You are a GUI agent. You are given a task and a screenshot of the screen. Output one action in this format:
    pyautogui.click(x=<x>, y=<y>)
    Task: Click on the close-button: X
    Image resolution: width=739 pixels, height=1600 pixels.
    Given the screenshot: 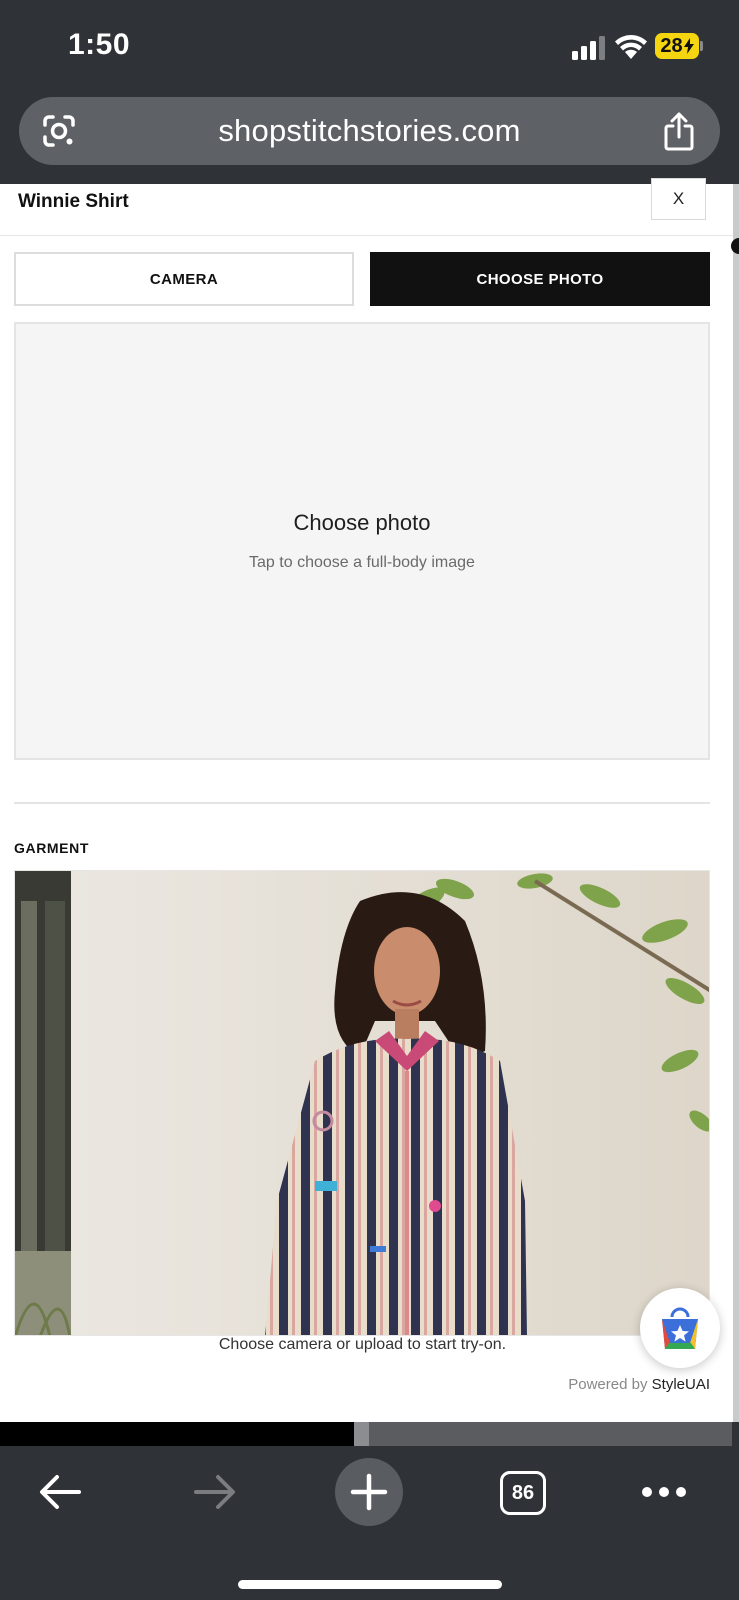 What is the action you would take?
    pyautogui.click(x=678, y=199)
    